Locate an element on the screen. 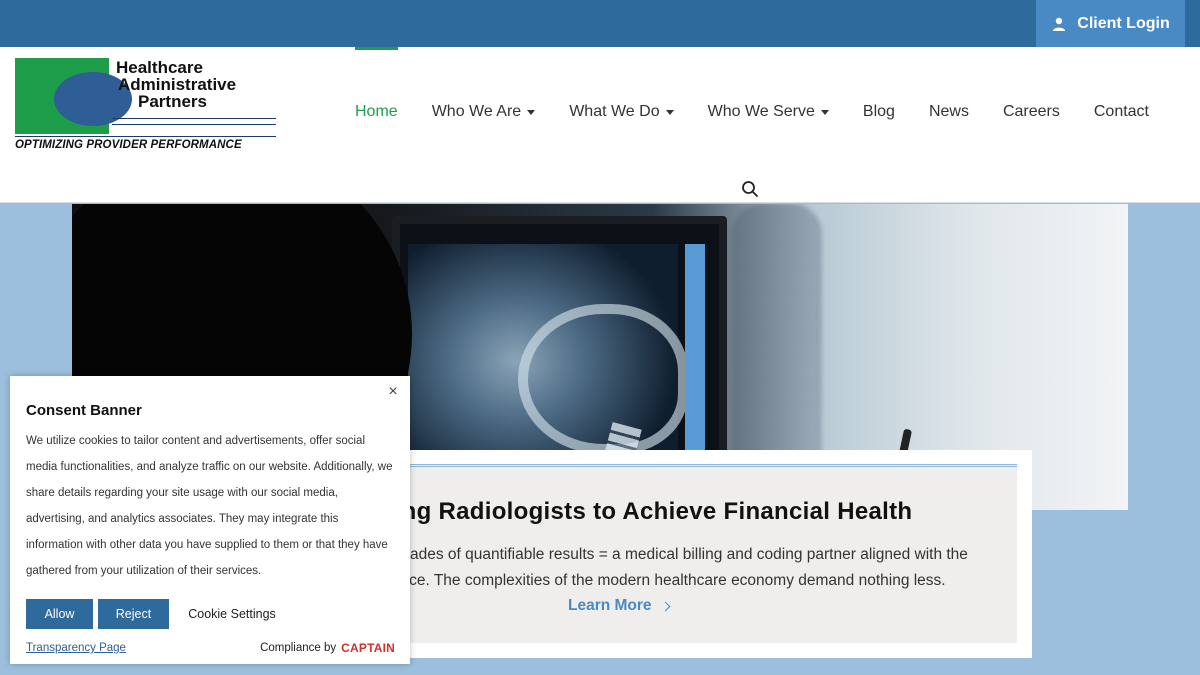 This screenshot has width=1200, height=675. cookie-settings-button: Cookie Settings is located at coordinates (232, 614).